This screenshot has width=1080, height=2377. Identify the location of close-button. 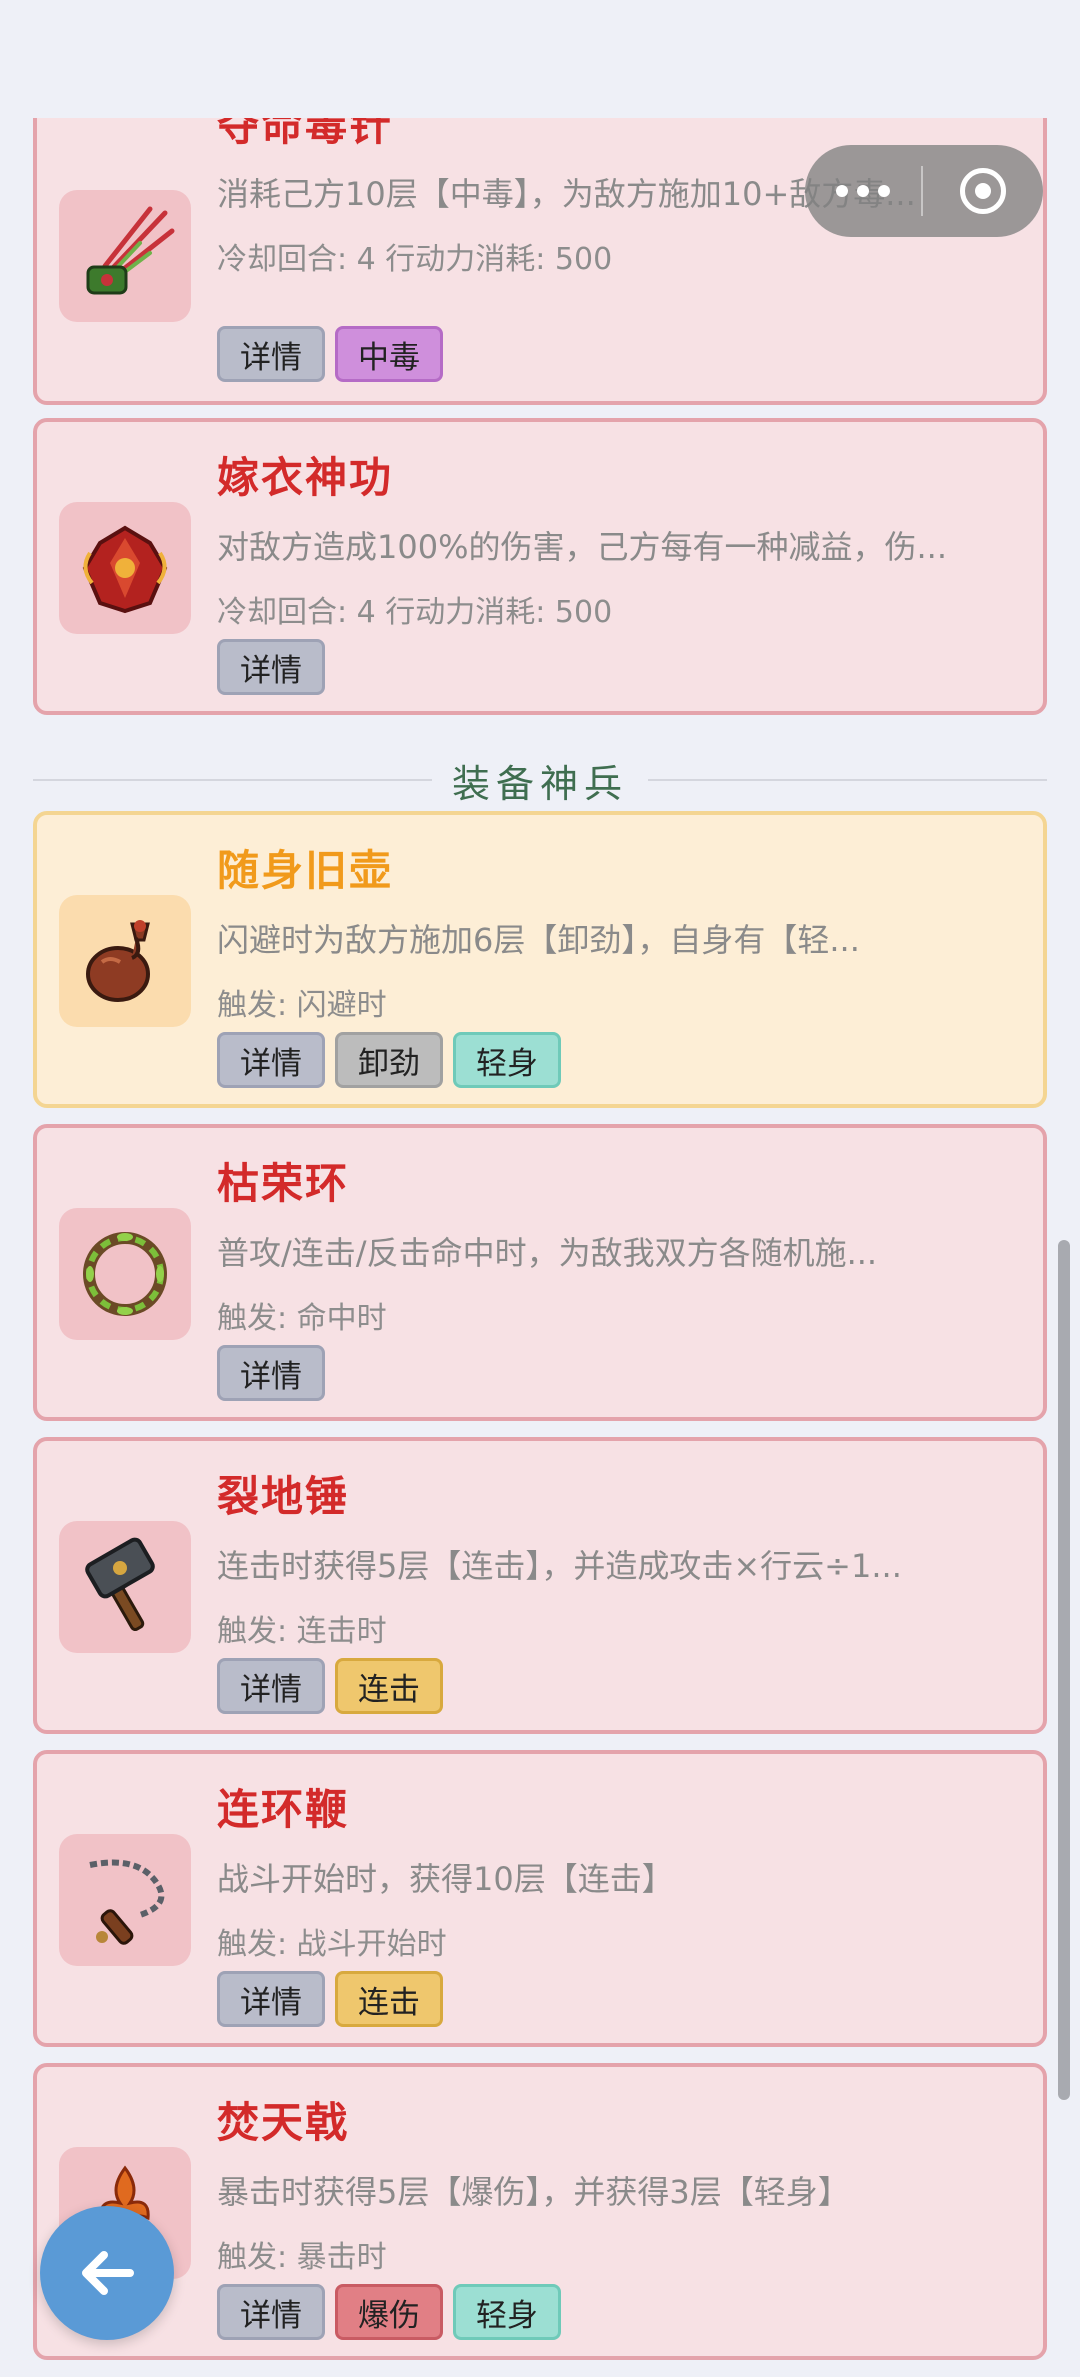
(983, 191).